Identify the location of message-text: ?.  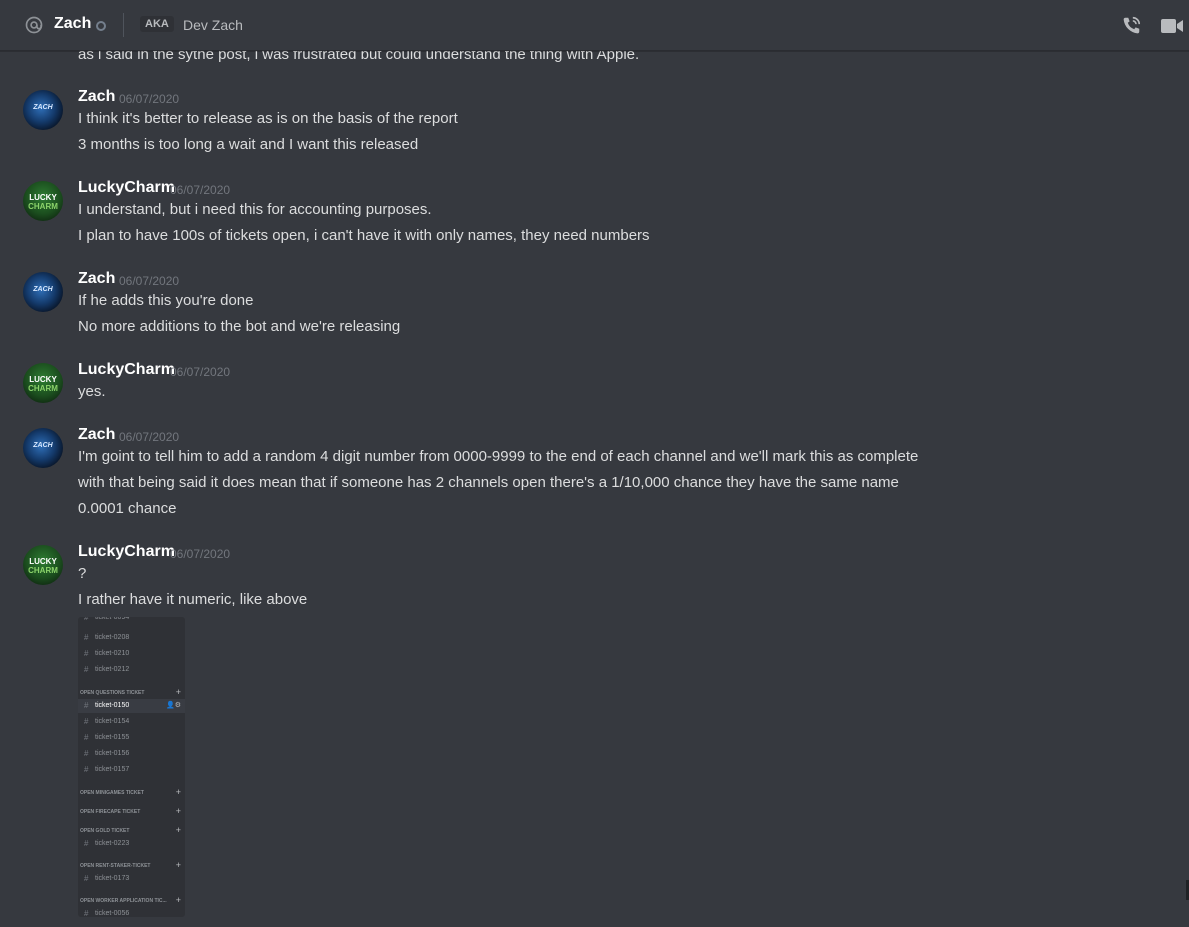
(82, 573).